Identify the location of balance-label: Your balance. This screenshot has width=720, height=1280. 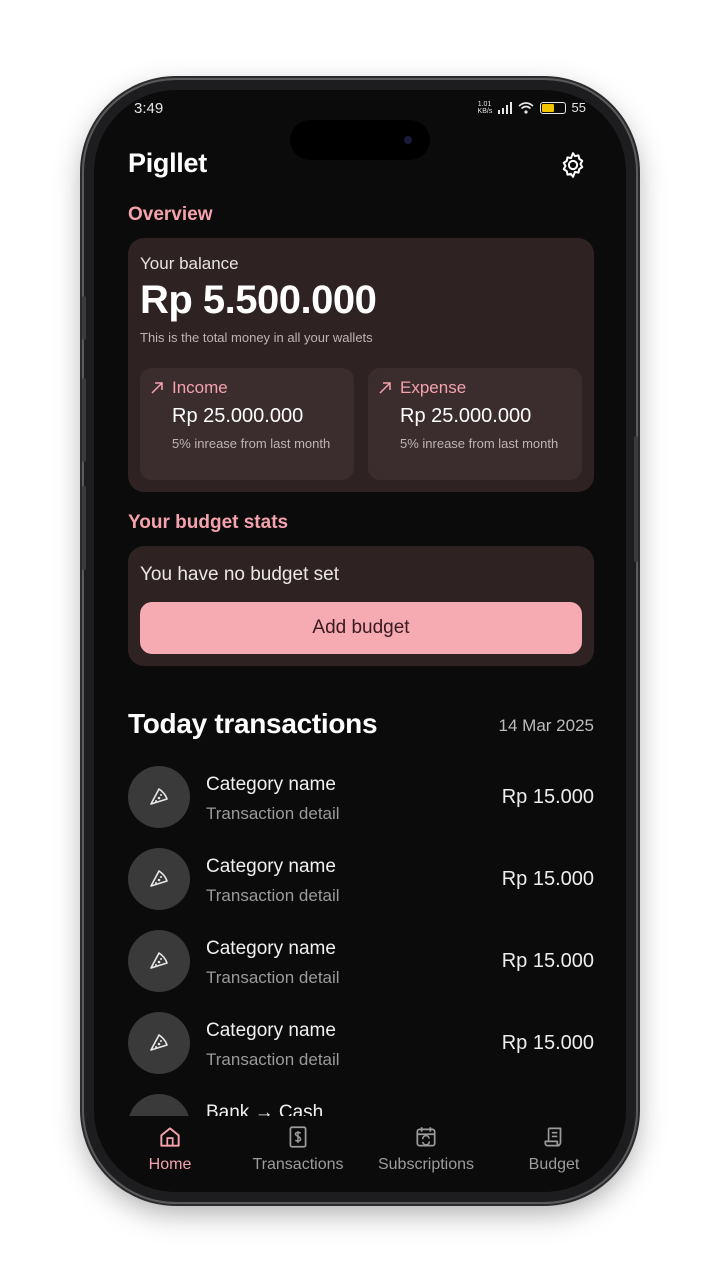
(189, 263).